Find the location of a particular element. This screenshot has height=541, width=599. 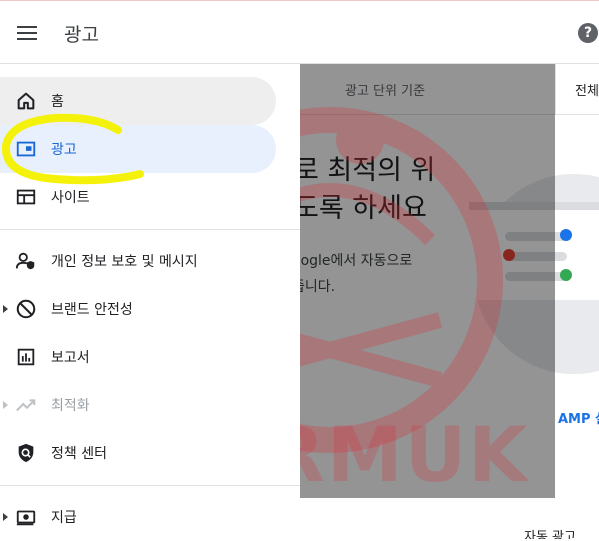

trending-icon is located at coordinates (26, 405).